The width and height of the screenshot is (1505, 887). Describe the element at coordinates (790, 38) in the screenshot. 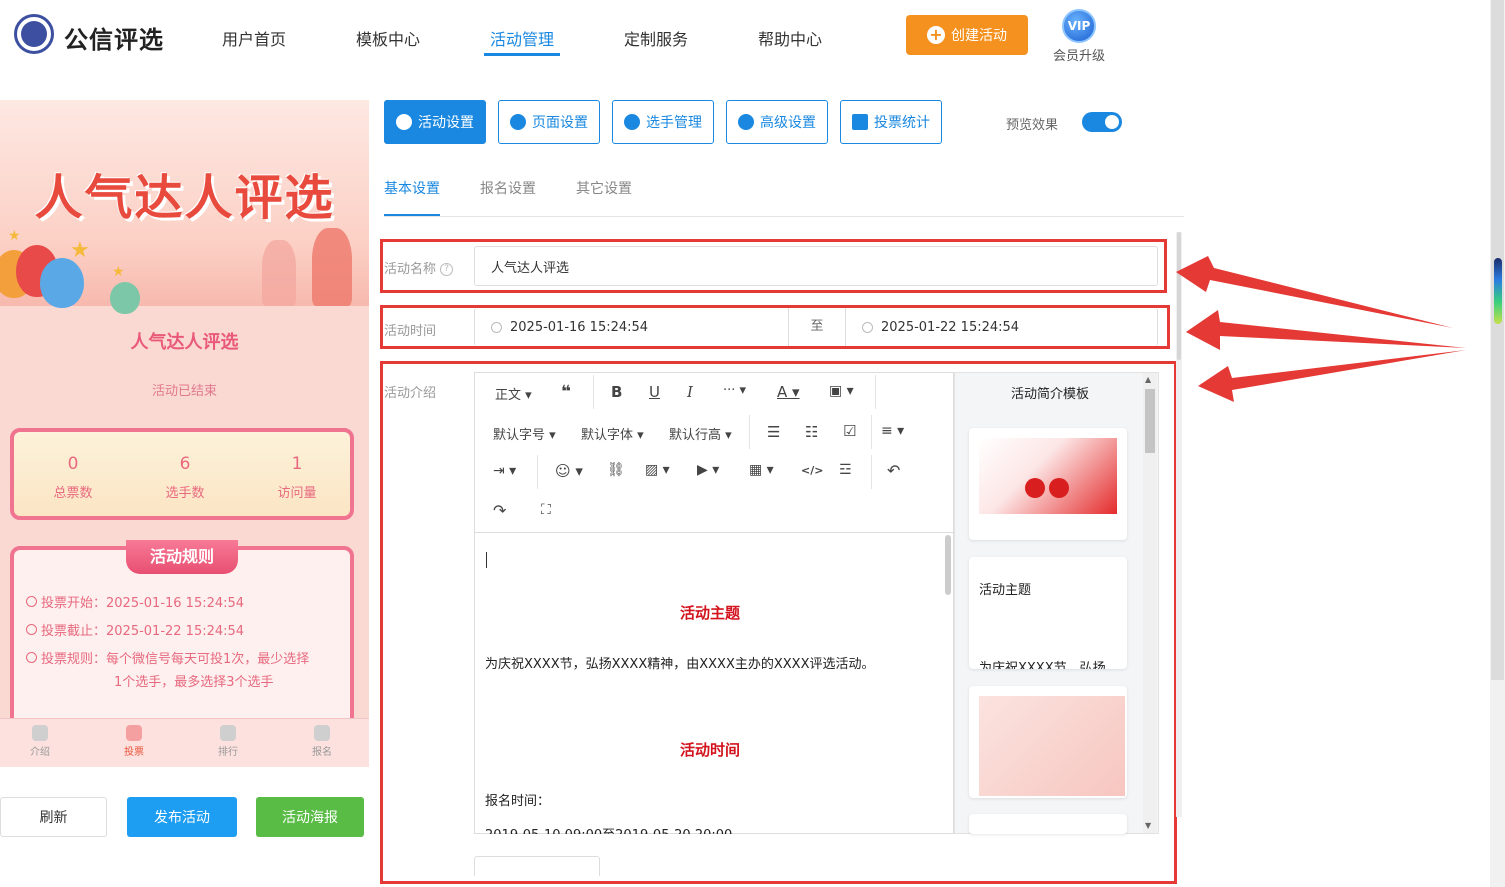

I see `nav-item-help: 帮助中心` at that location.